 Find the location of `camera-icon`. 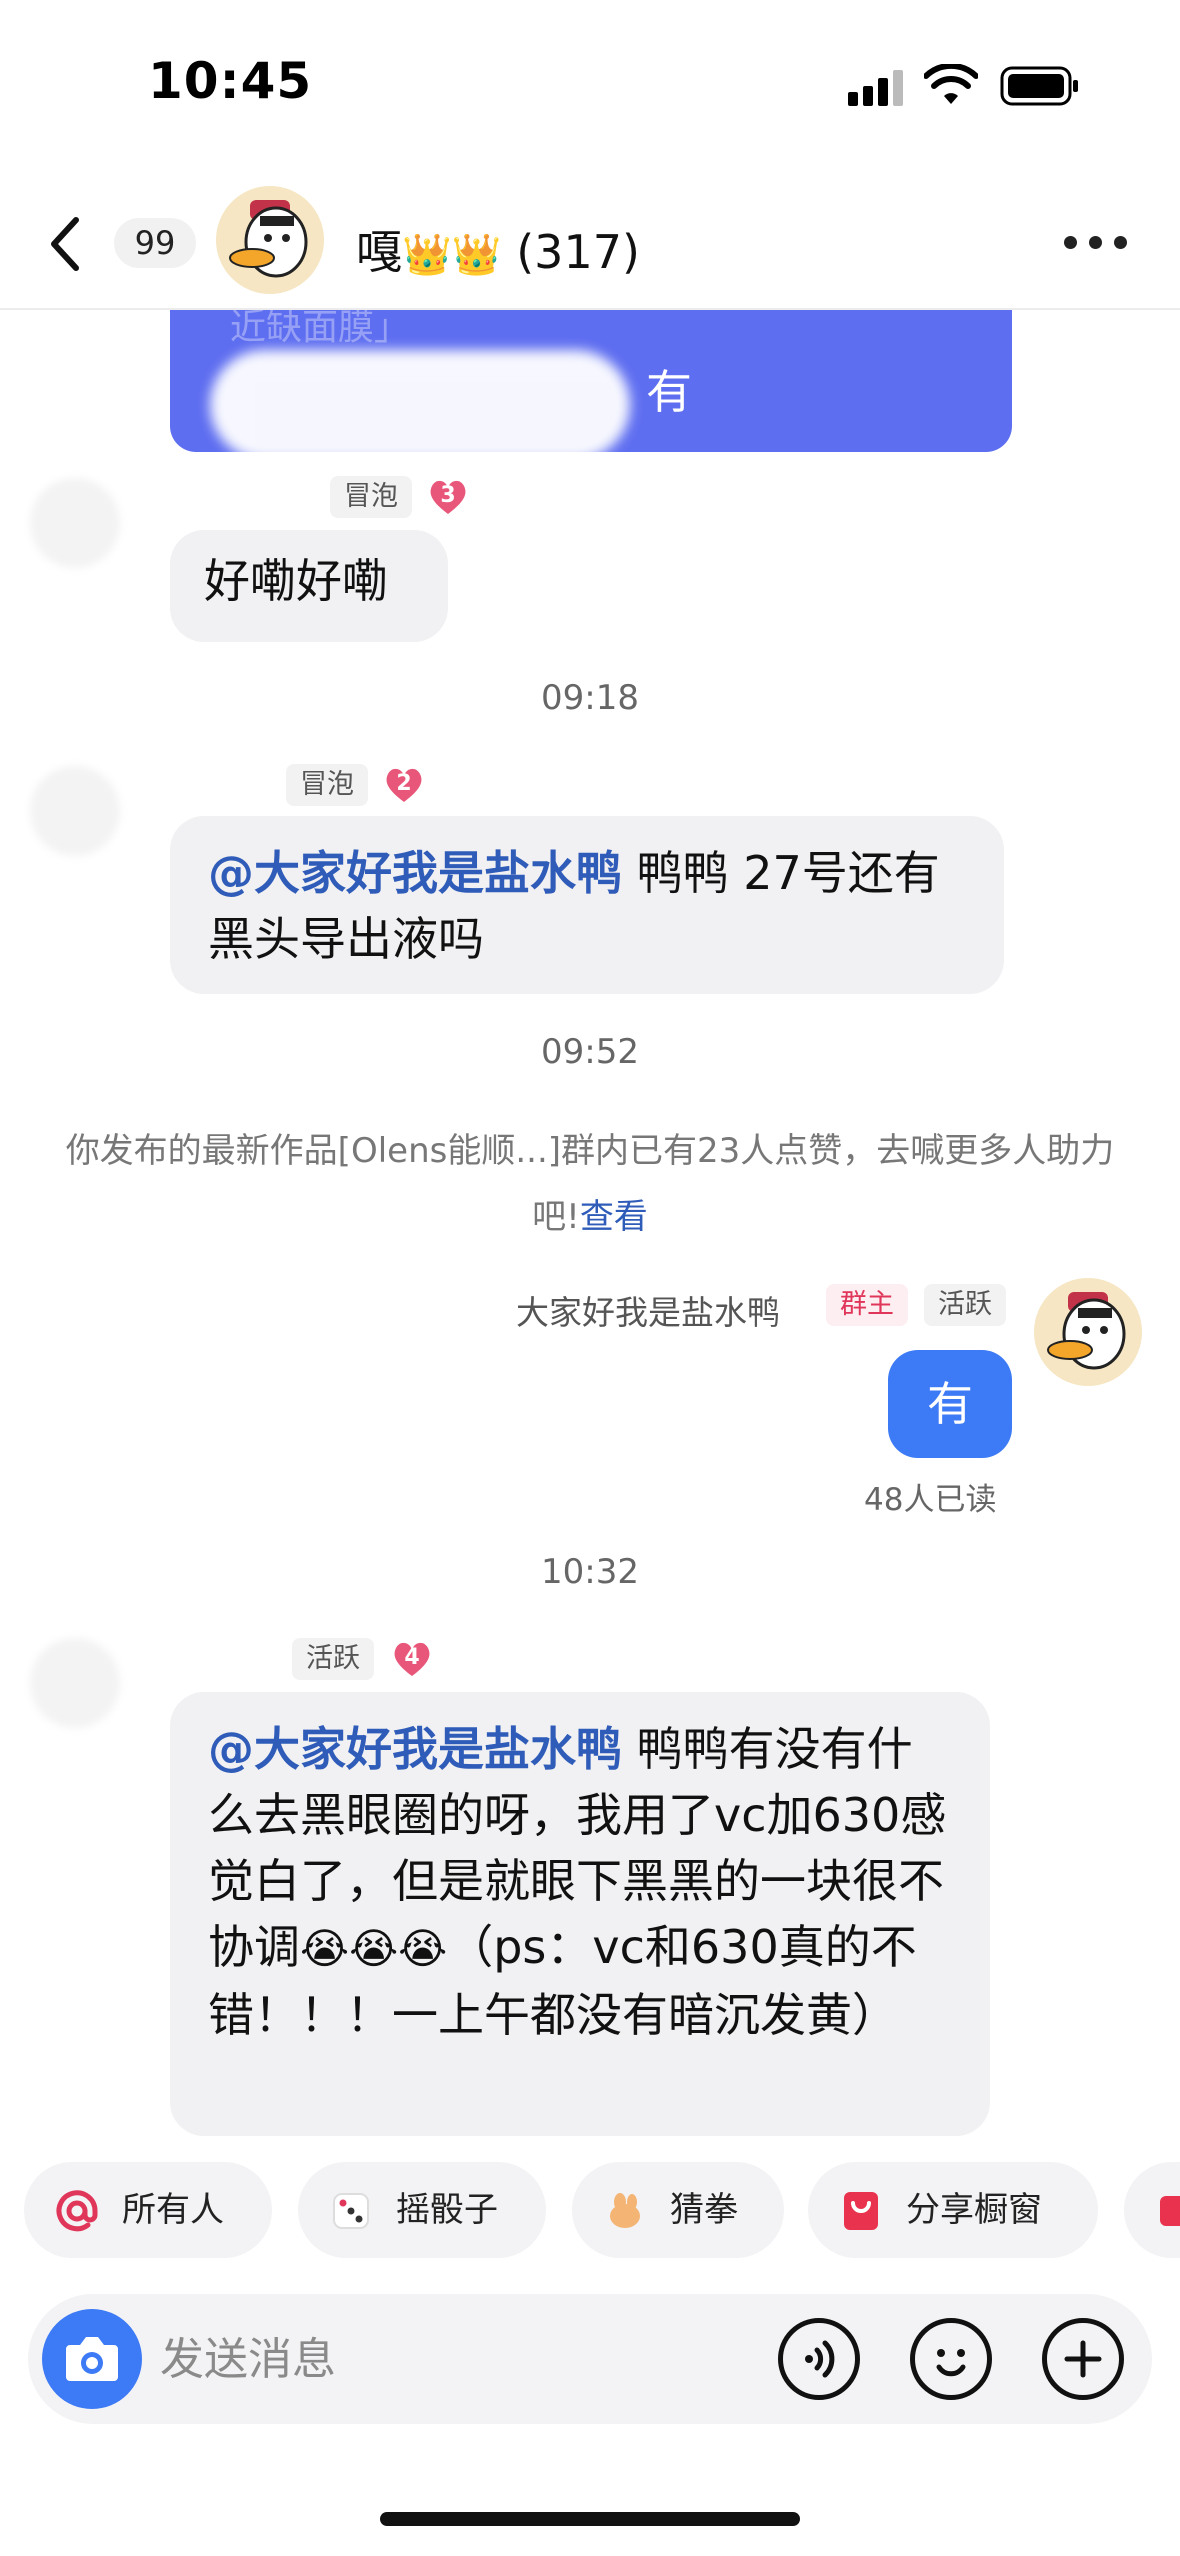

camera-icon is located at coordinates (92, 2359).